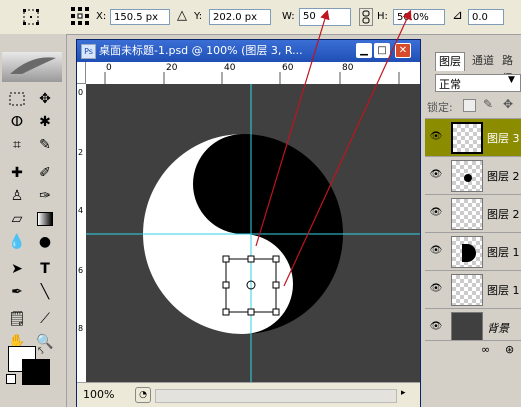  What do you see at coordinates (45, 219) in the screenshot?
I see `gradient-tool-icon` at bounding box center [45, 219].